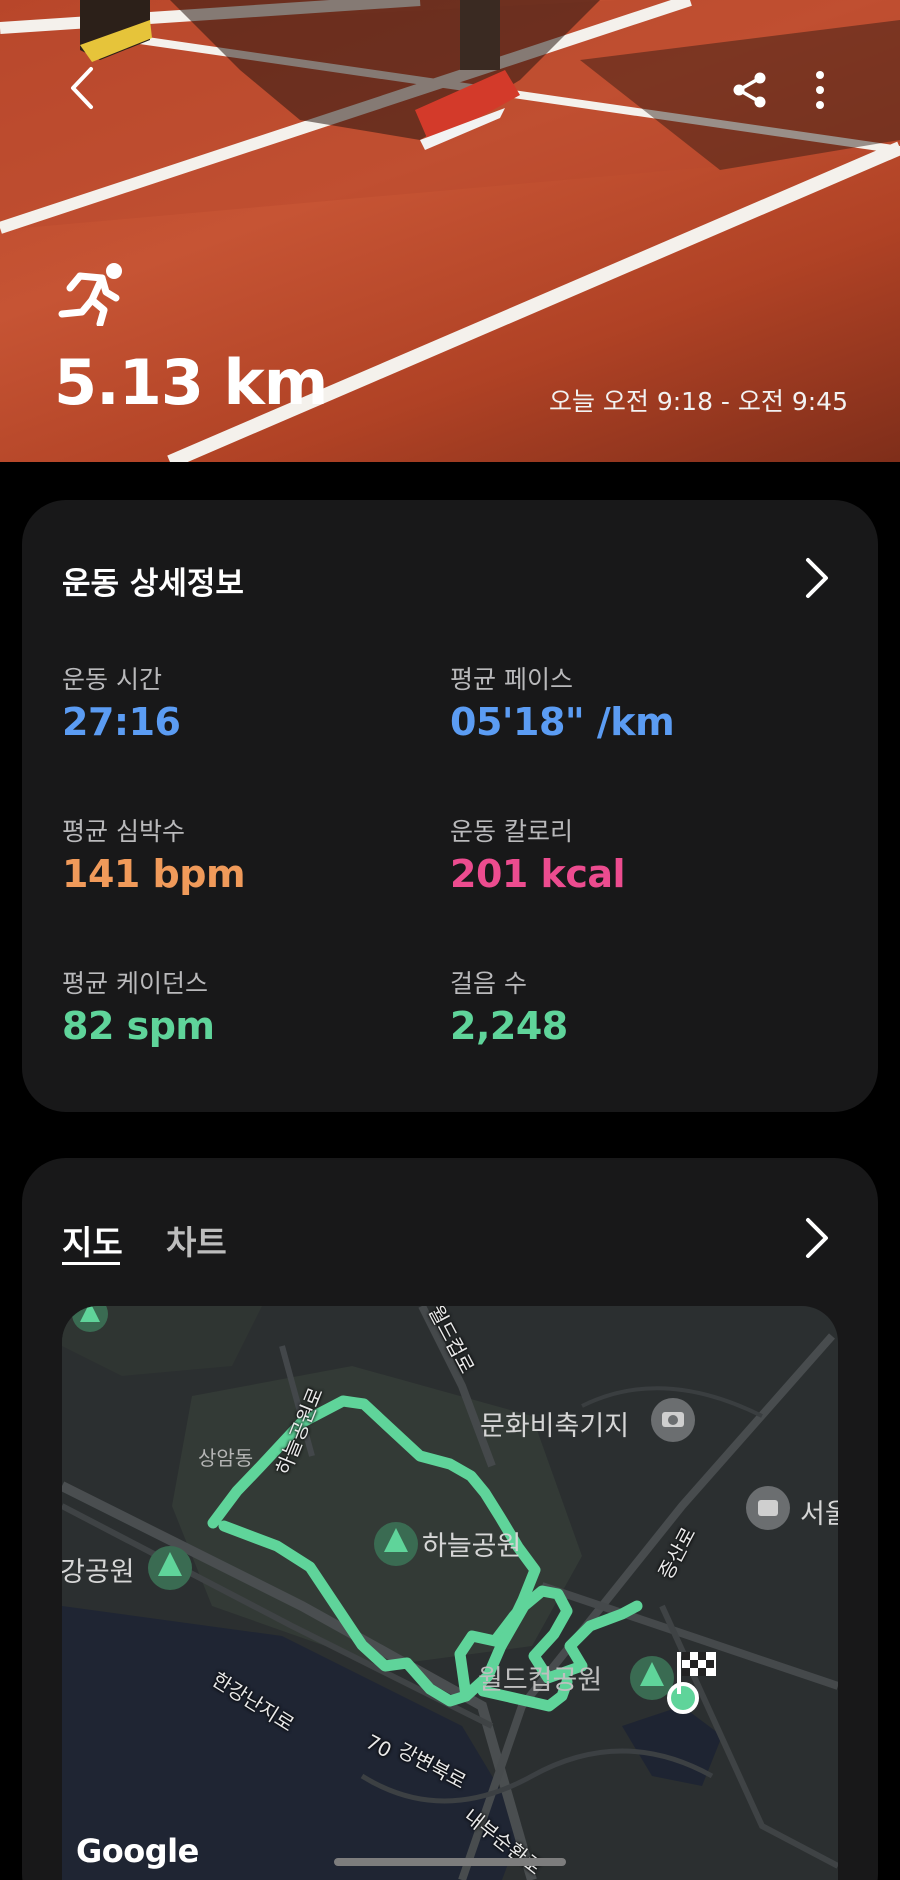  I want to click on stat-label-calories: 운동 칼로리, so click(511, 831).